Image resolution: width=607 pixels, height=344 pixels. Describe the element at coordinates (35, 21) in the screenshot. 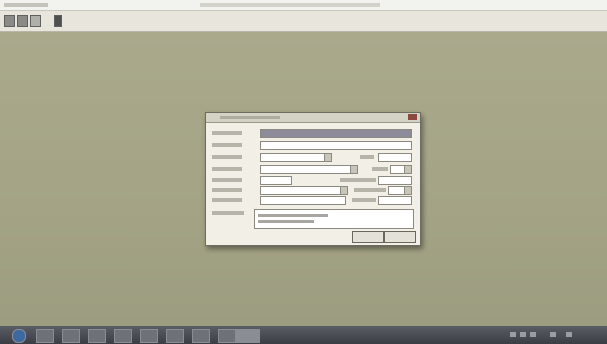

I see `save-icon` at that location.